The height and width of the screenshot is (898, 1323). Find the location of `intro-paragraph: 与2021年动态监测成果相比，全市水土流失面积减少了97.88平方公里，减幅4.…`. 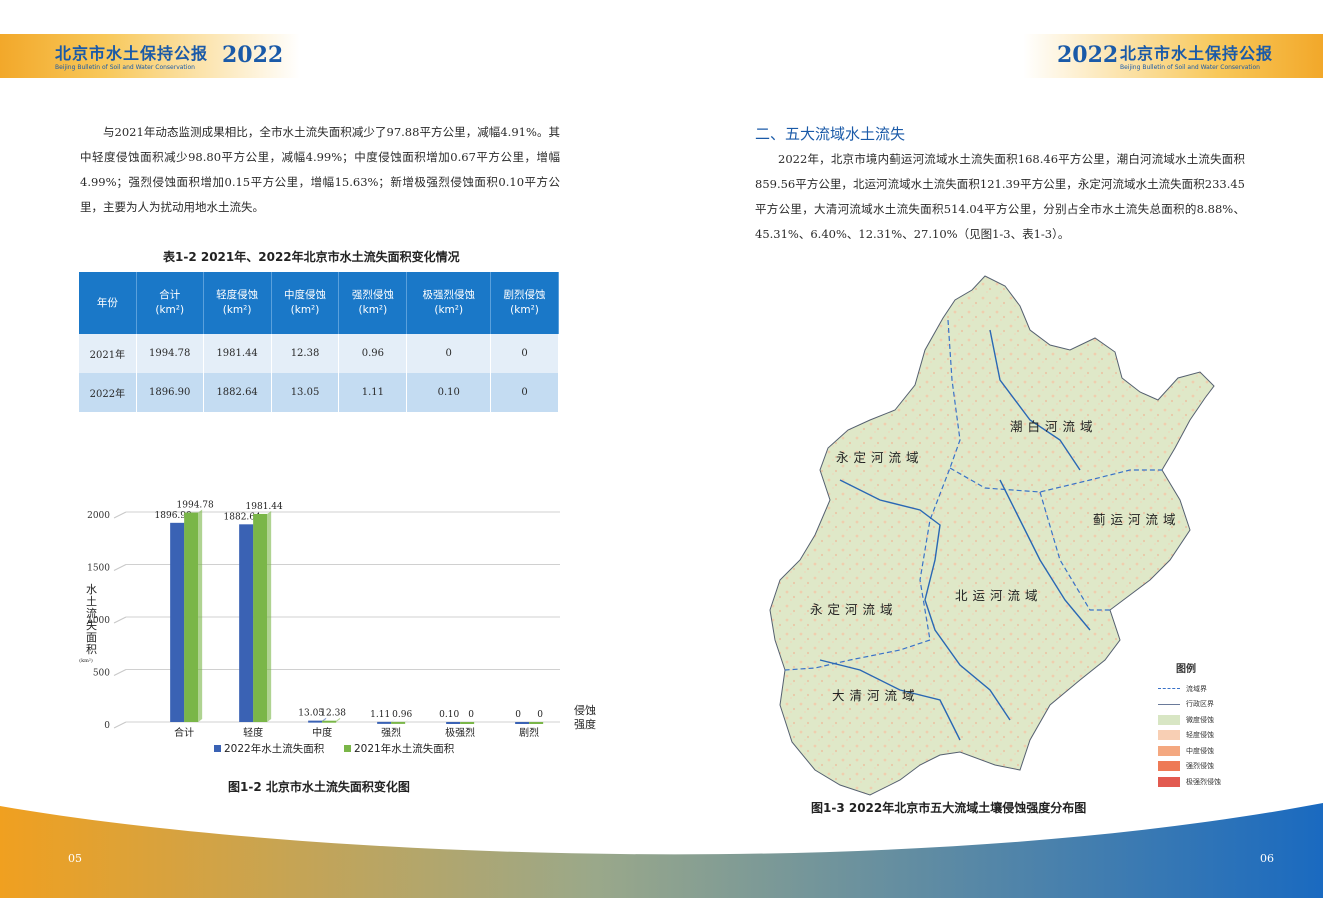

intro-paragraph: 与2021年动态监测成果相比，全市水土流失面积减少了97.88平方公里，减幅4.… is located at coordinates (320, 169).